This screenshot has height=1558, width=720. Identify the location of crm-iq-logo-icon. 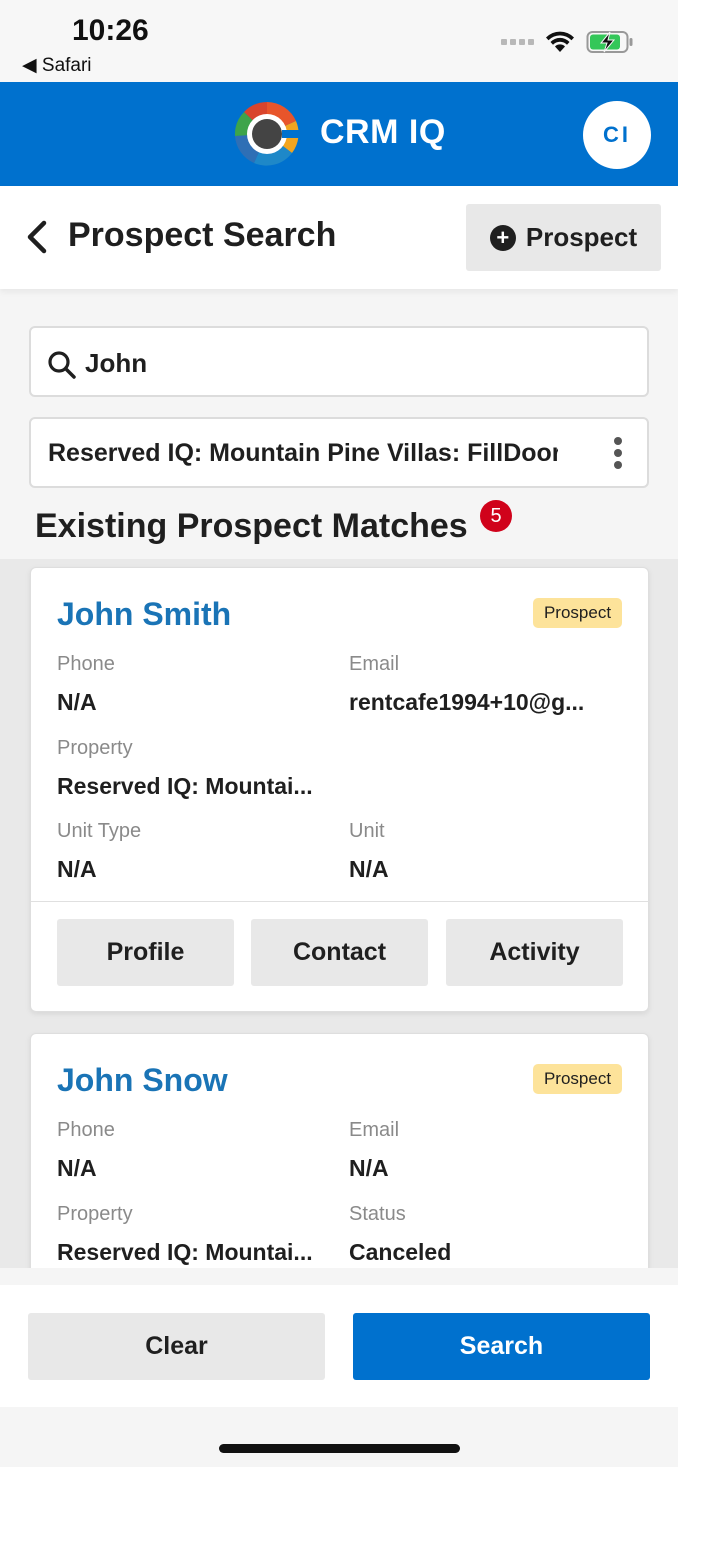
(267, 134).